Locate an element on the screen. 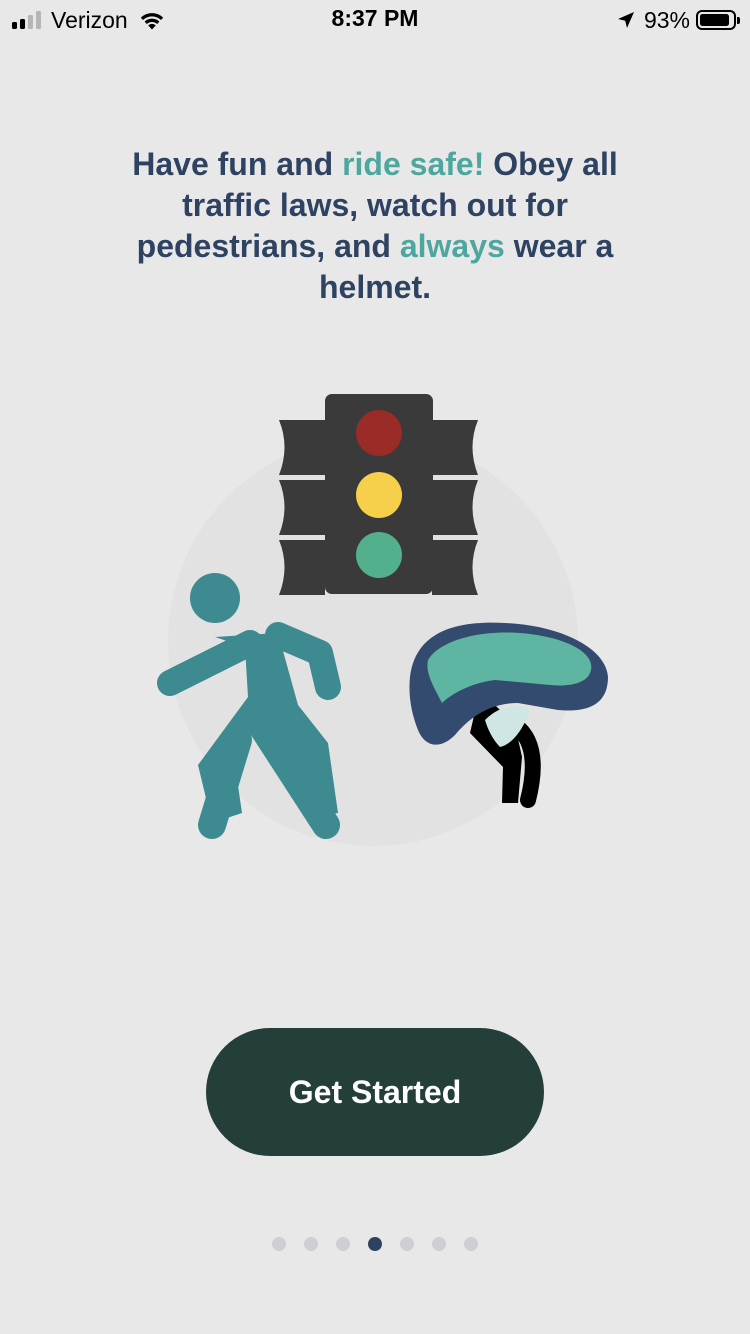 This screenshot has width=750, height=1334. message-text-1: Have fun and is located at coordinates (237, 164).